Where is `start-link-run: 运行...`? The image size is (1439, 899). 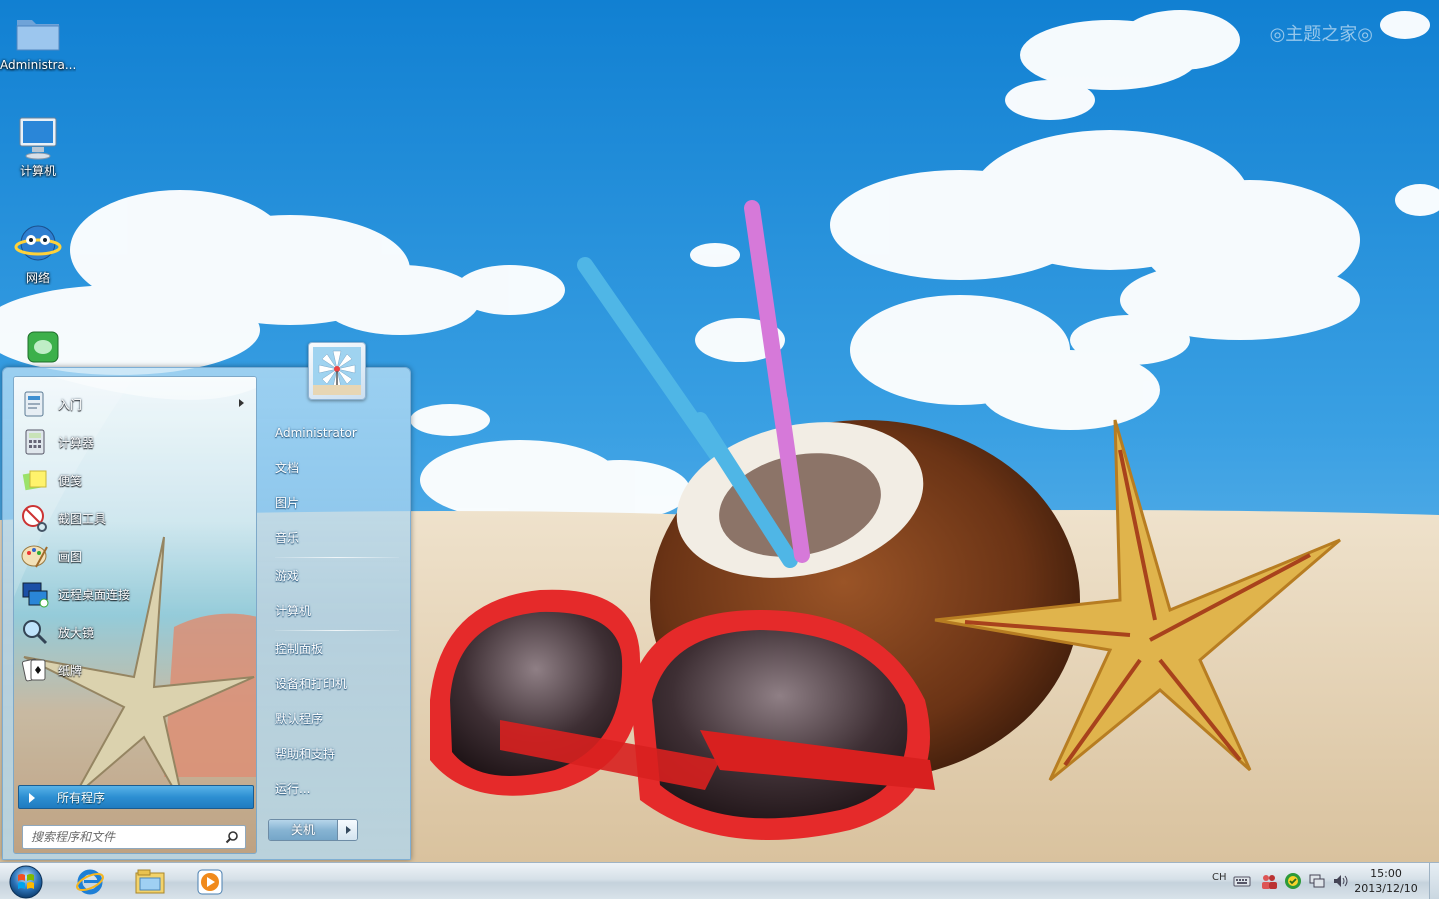 start-link-run: 运行... is located at coordinates (335, 789).